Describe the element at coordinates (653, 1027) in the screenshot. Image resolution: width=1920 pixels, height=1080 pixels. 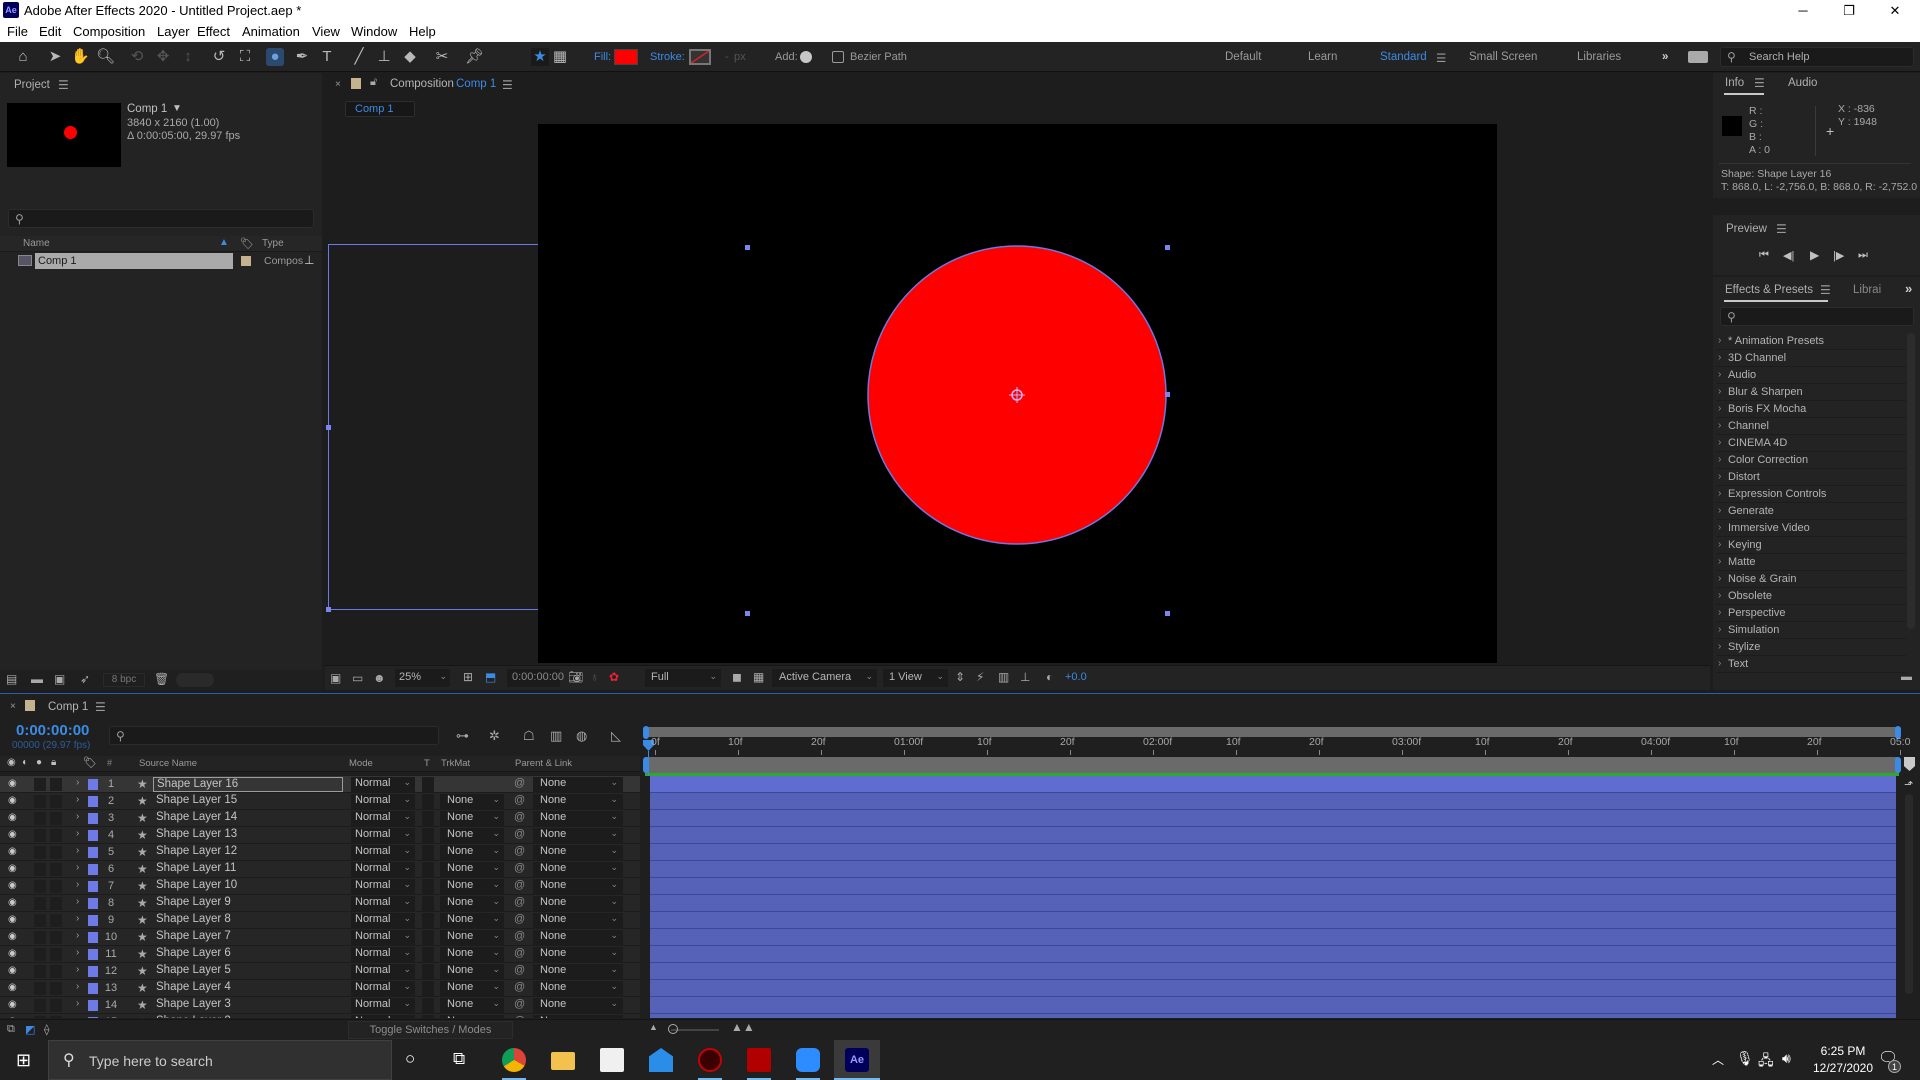
I see `zoom-out-icon: ▲` at that location.